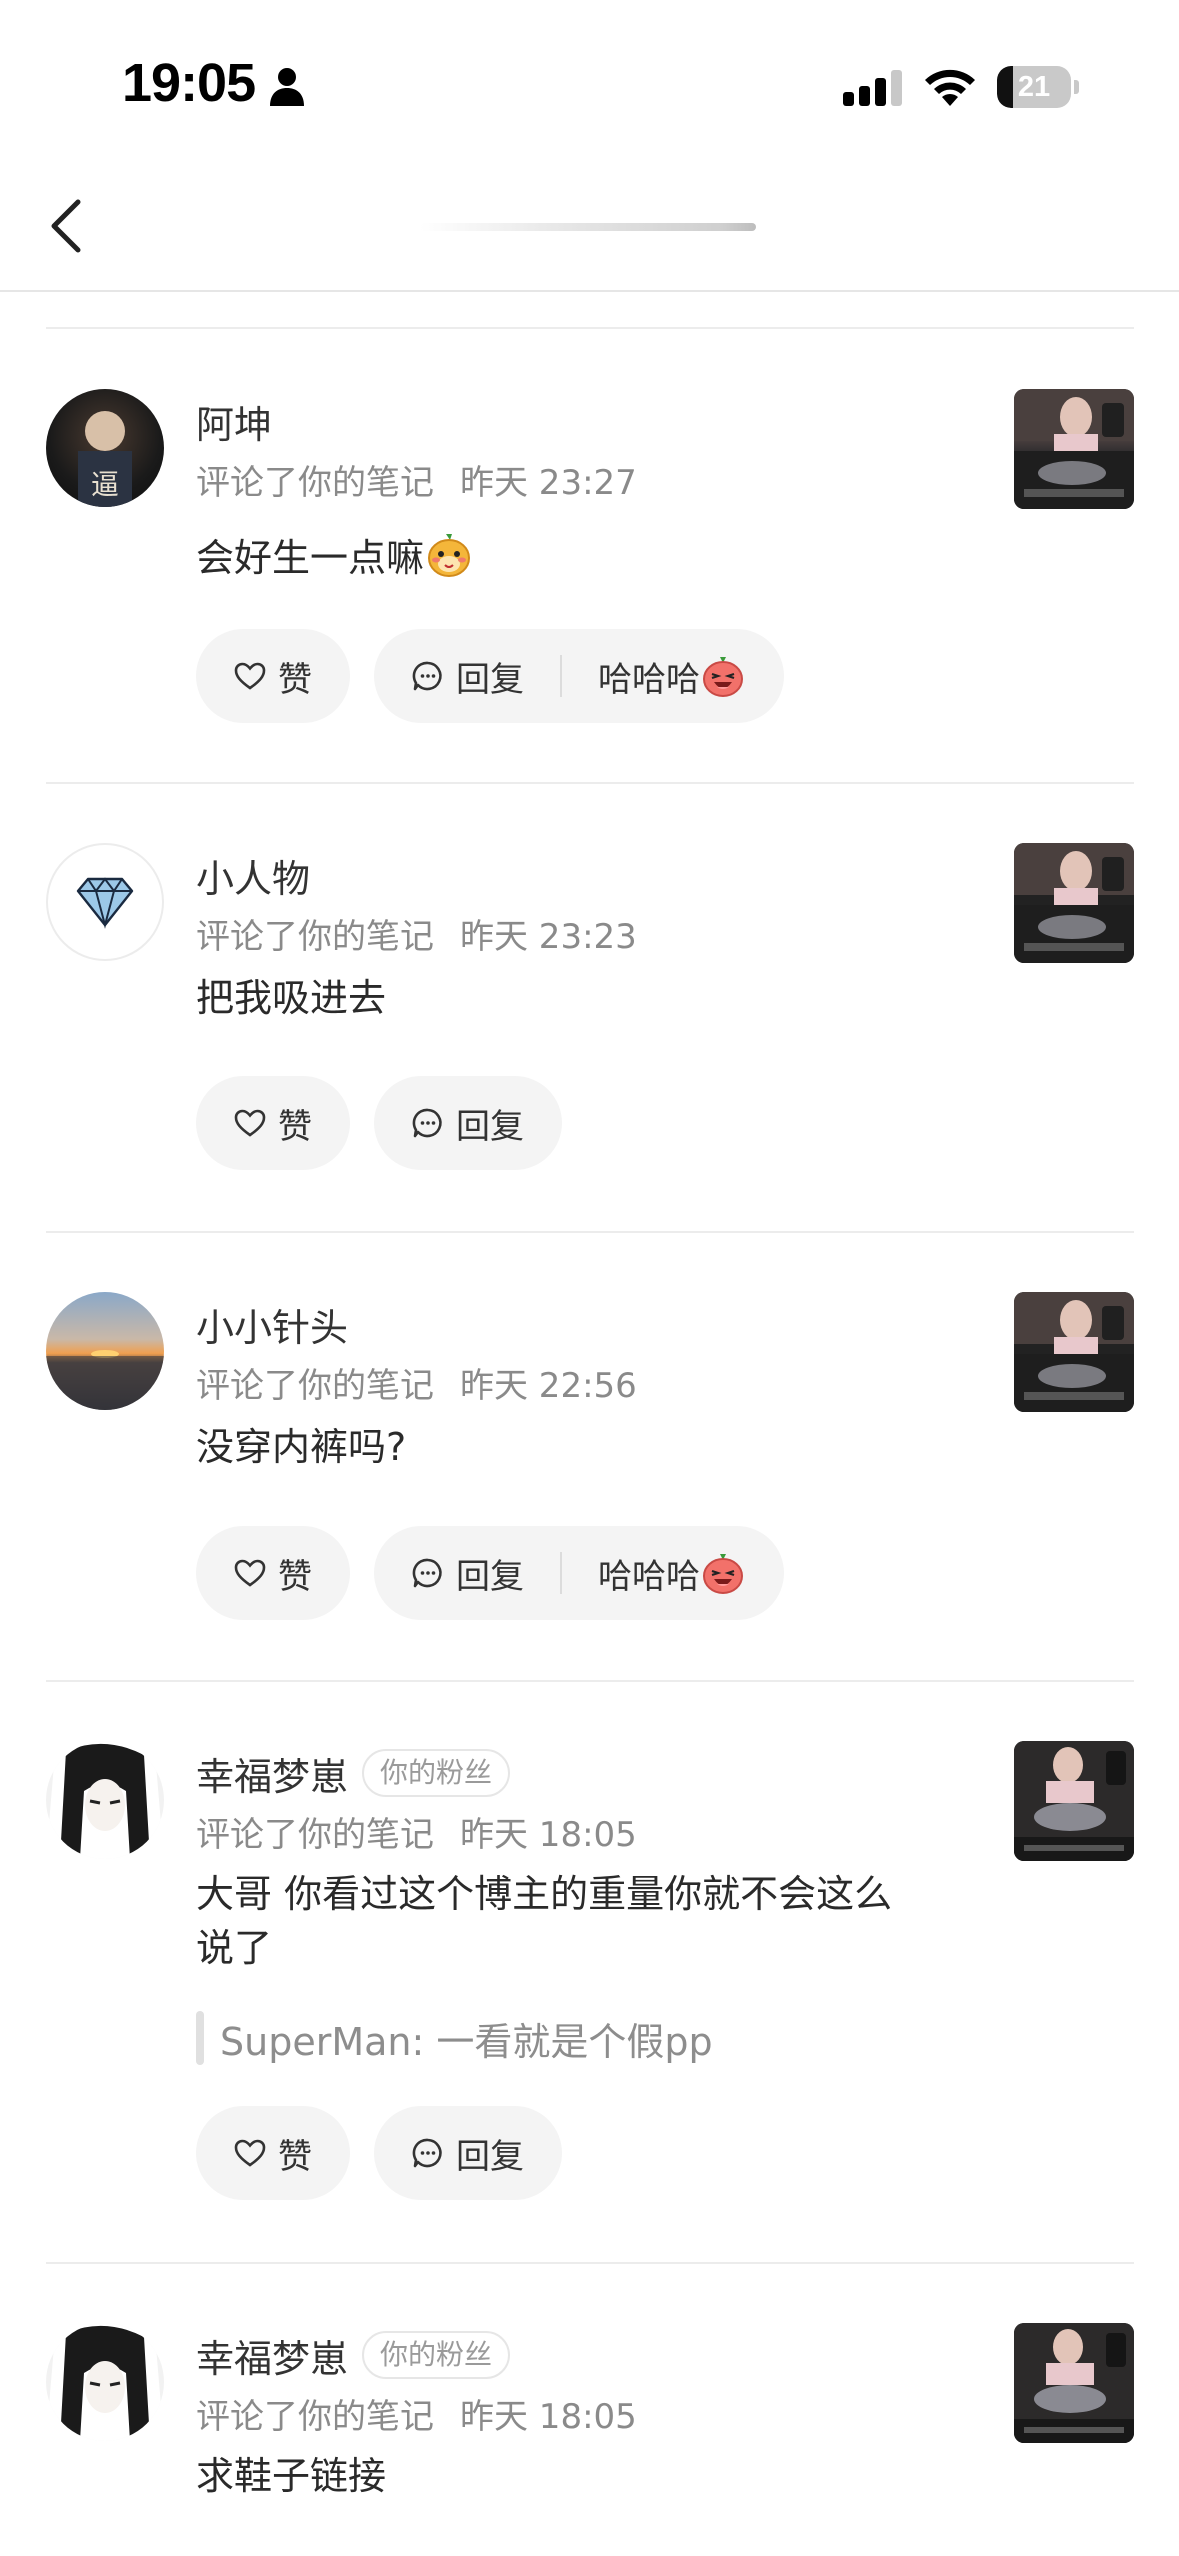 This screenshot has height=2556, width=1179. What do you see at coordinates (189, 83) in the screenshot?
I see `status-time: 19:05` at bounding box center [189, 83].